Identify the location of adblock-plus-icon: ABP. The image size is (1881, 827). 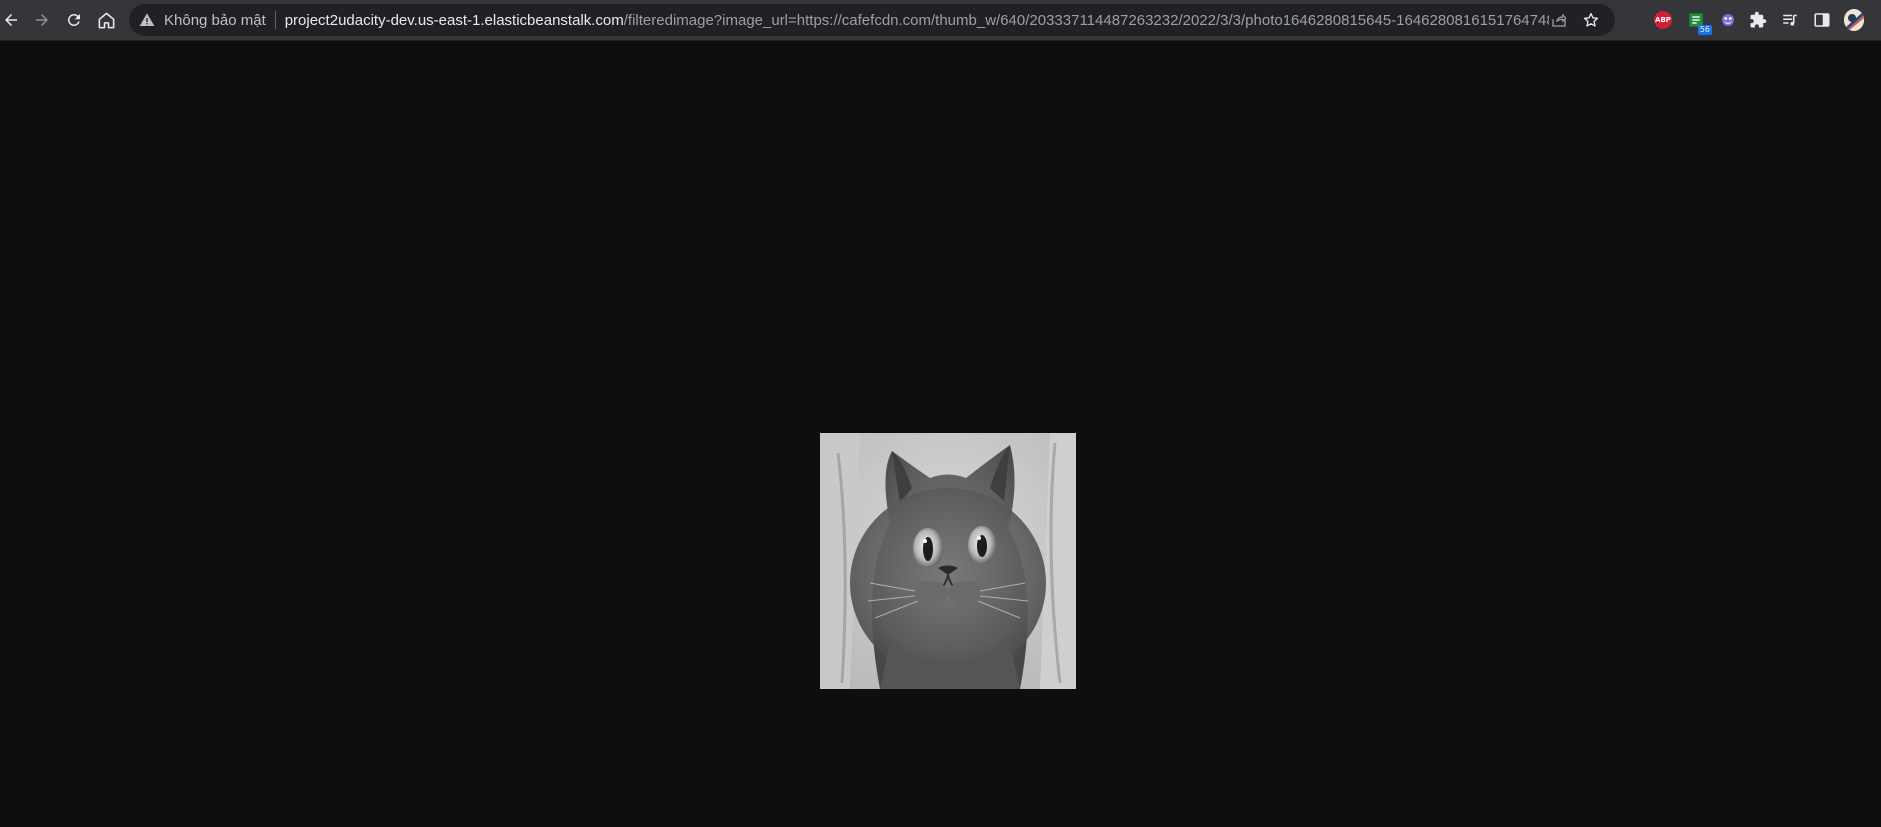
(1663, 20).